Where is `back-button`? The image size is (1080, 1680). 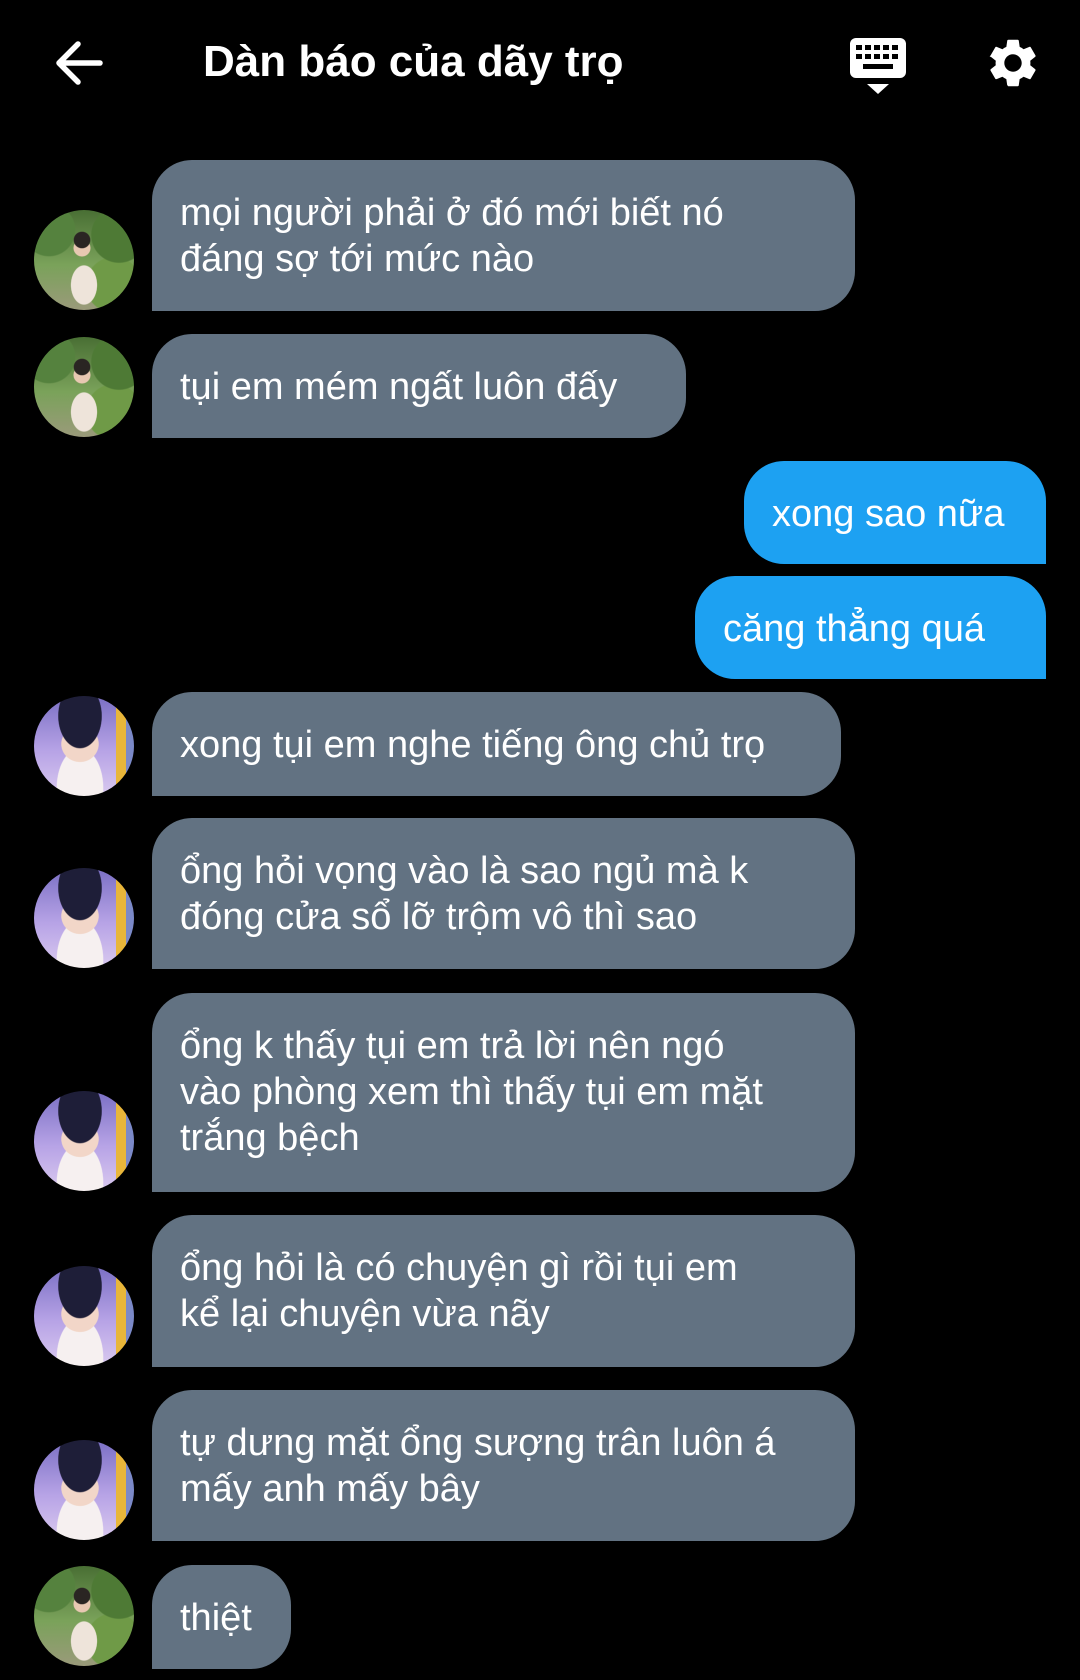 back-button is located at coordinates (79, 63).